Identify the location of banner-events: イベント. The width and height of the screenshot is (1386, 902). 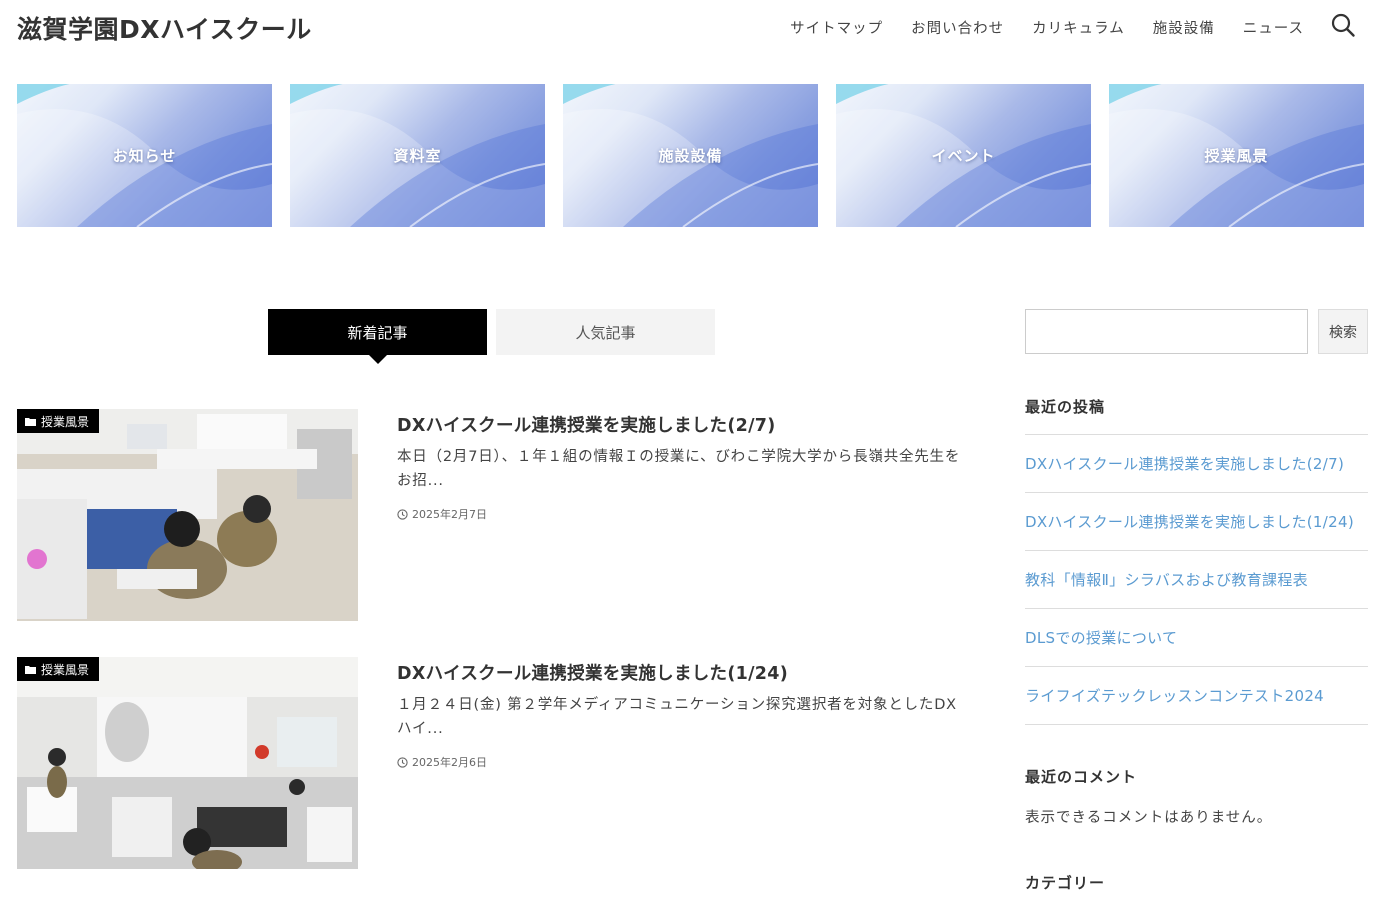
(963, 155).